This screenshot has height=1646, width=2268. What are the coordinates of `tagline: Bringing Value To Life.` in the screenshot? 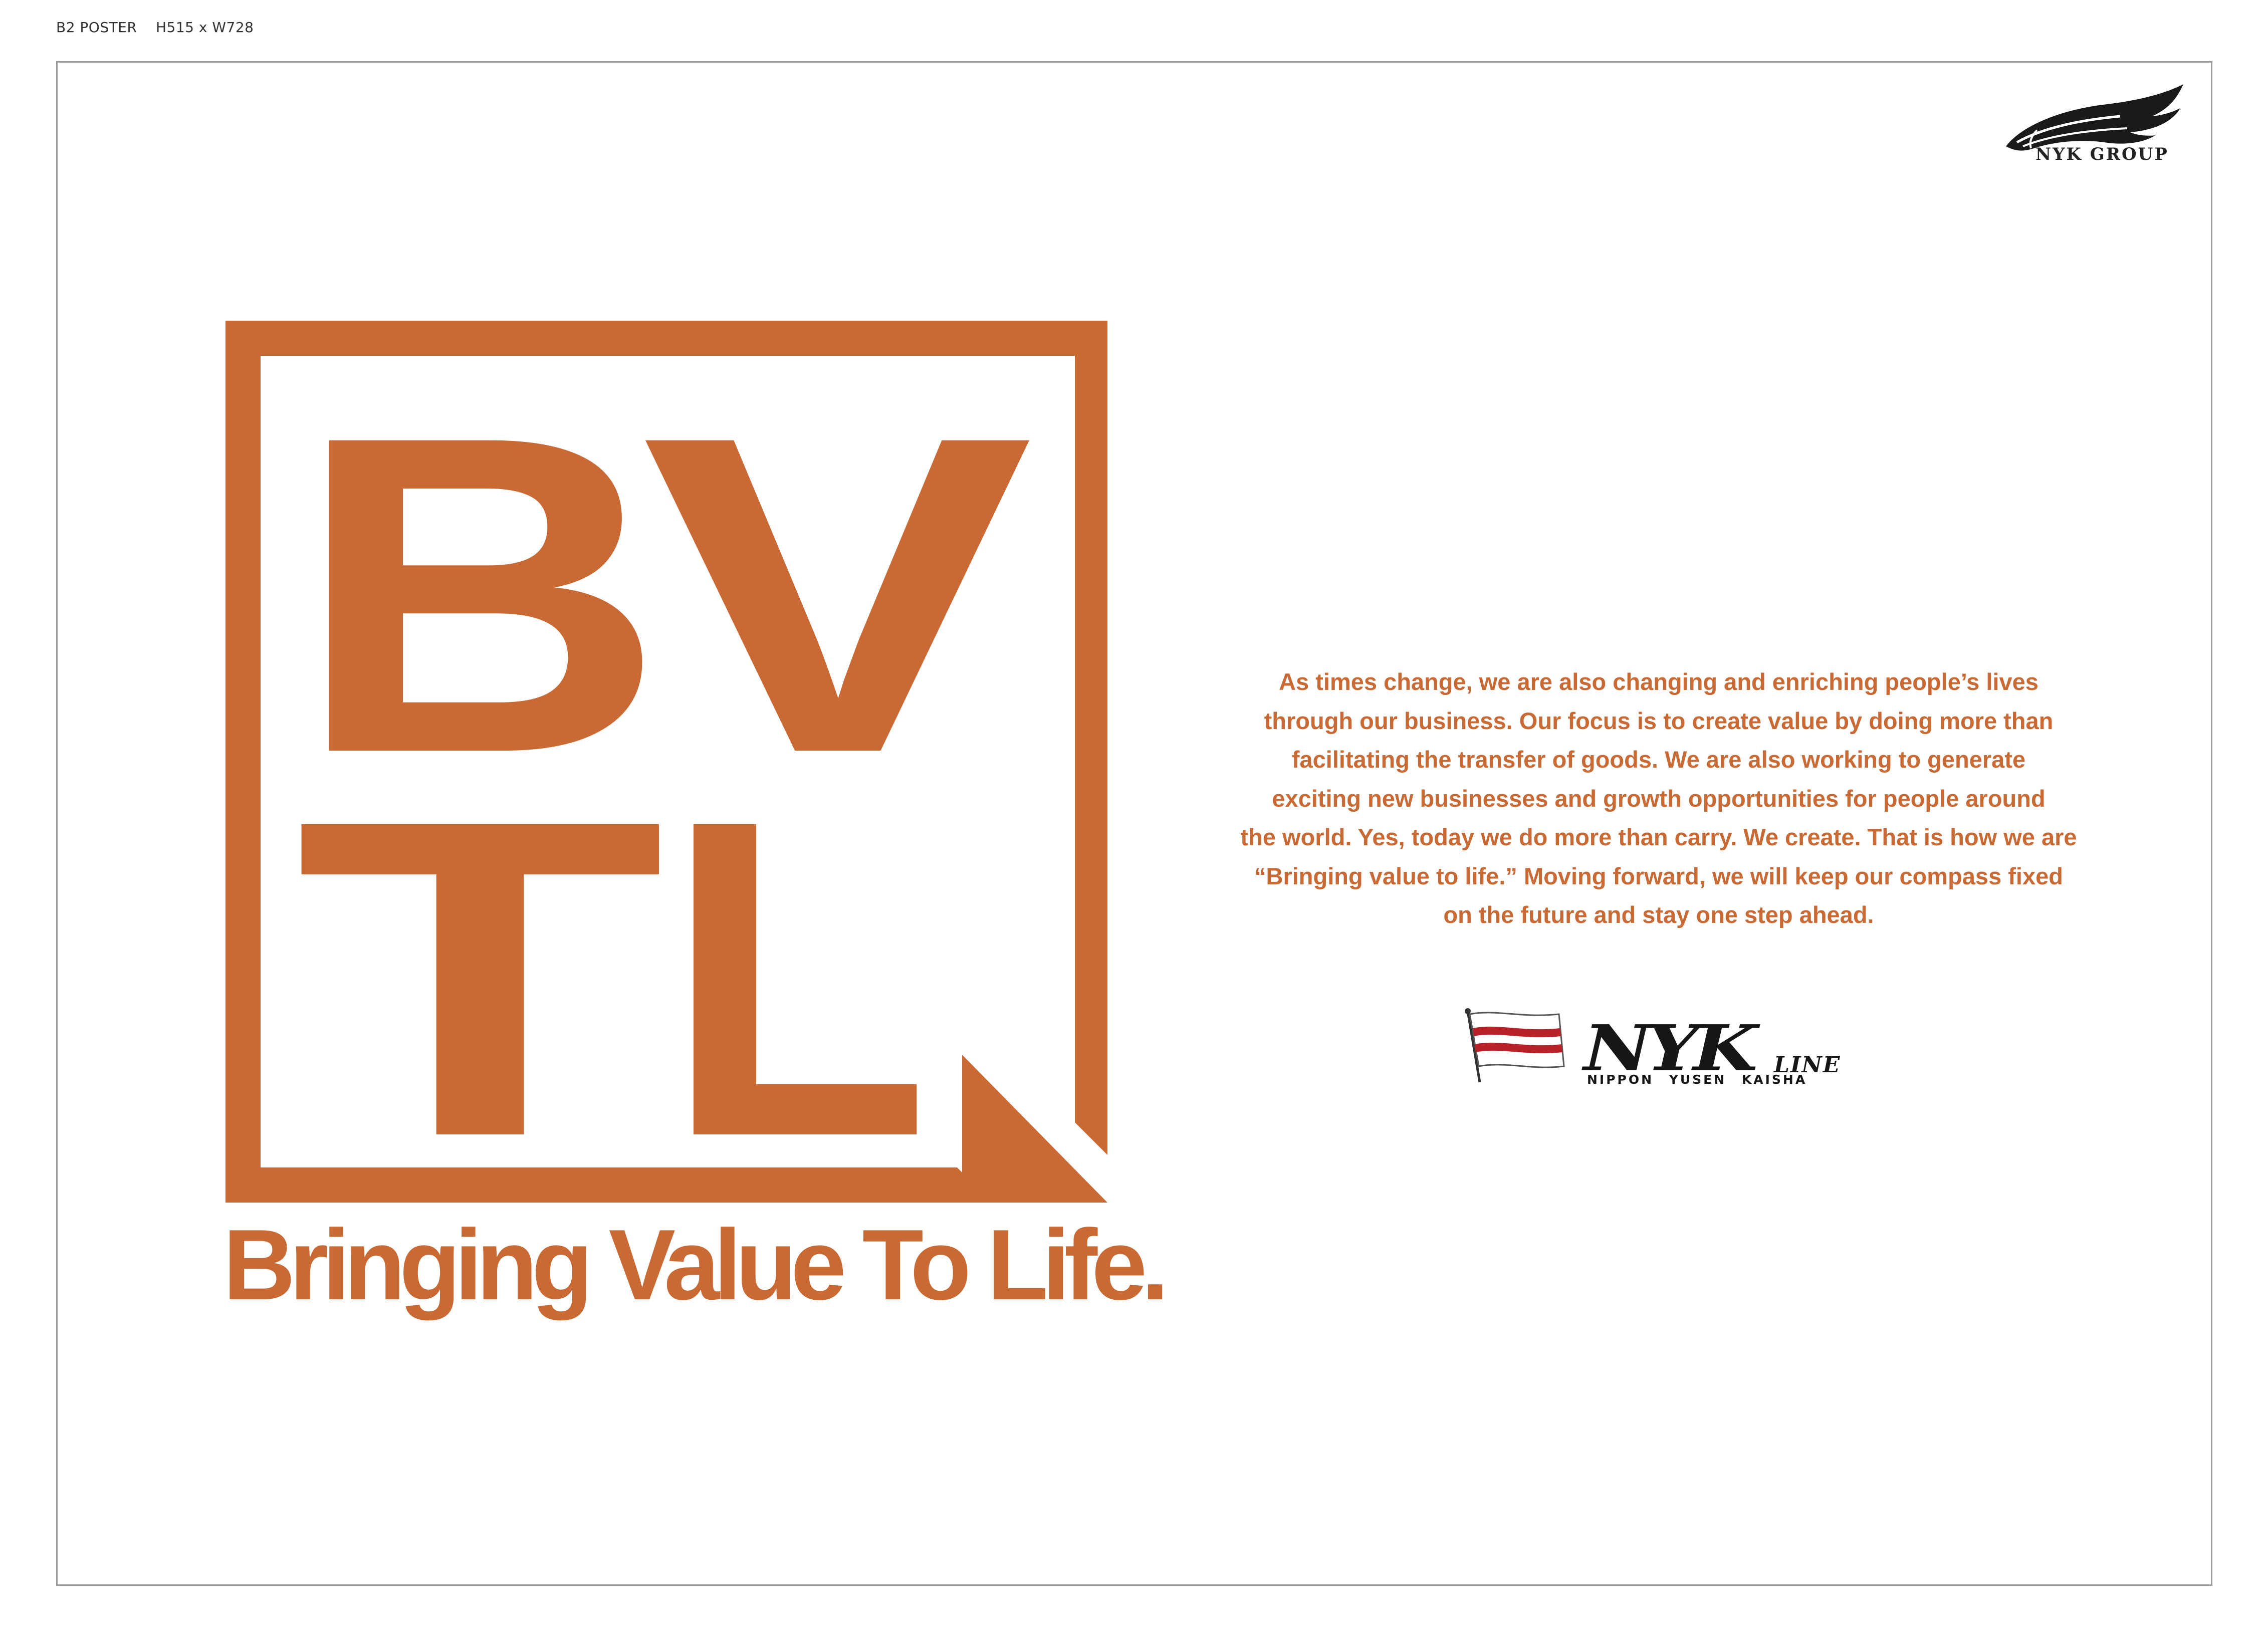 It's located at (696, 1265).